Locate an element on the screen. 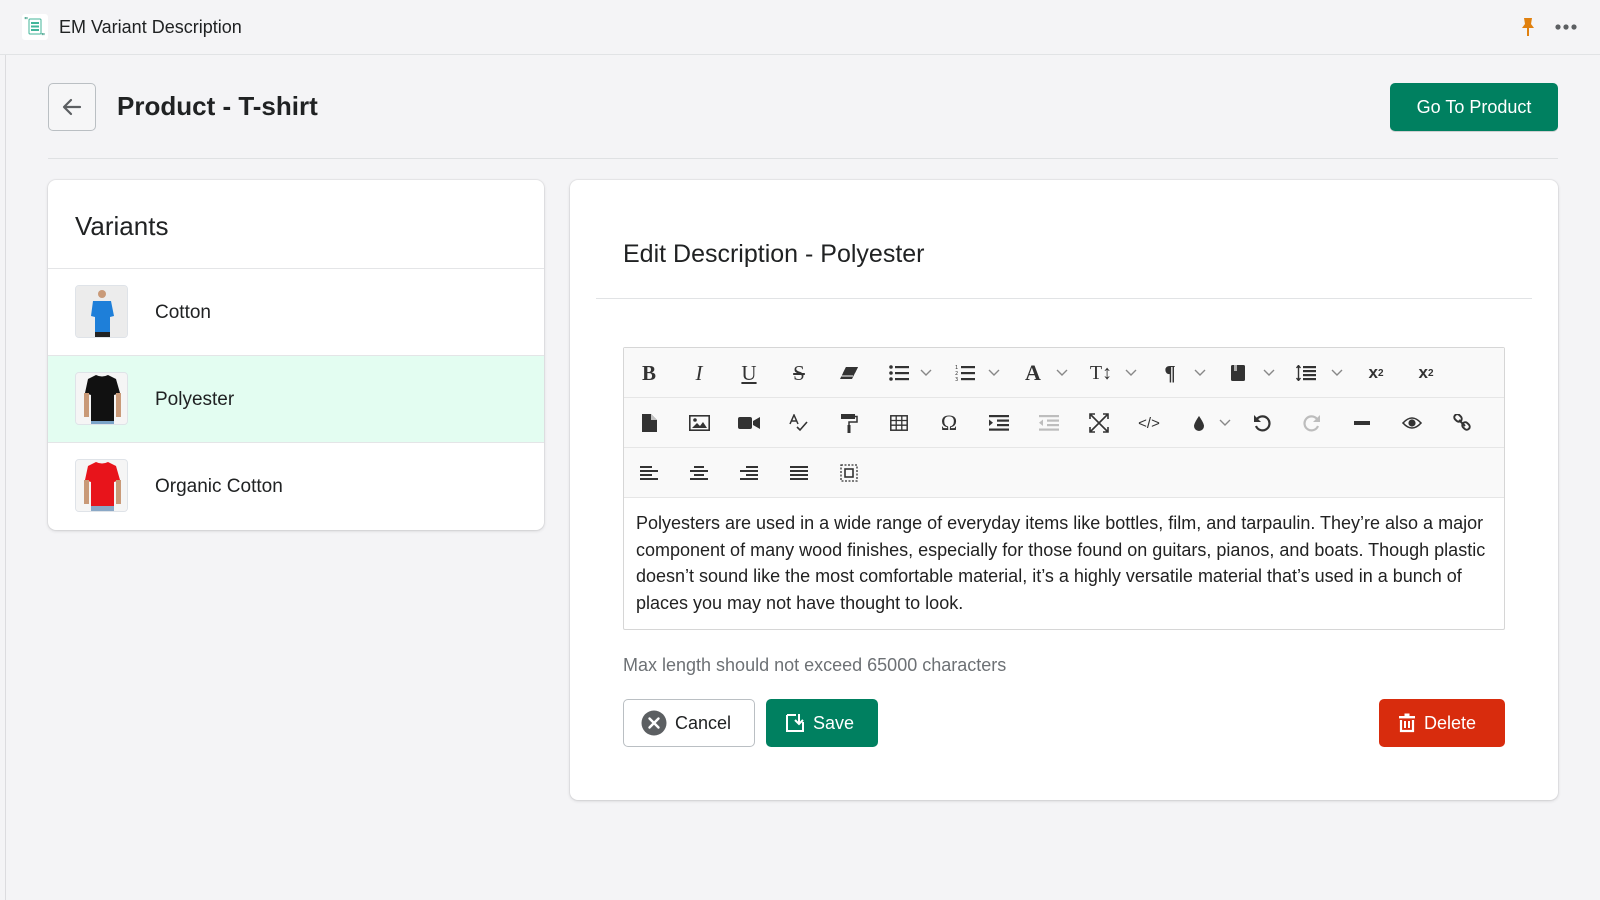 The height and width of the screenshot is (900, 1600). align-right-icon is located at coordinates (749, 473).